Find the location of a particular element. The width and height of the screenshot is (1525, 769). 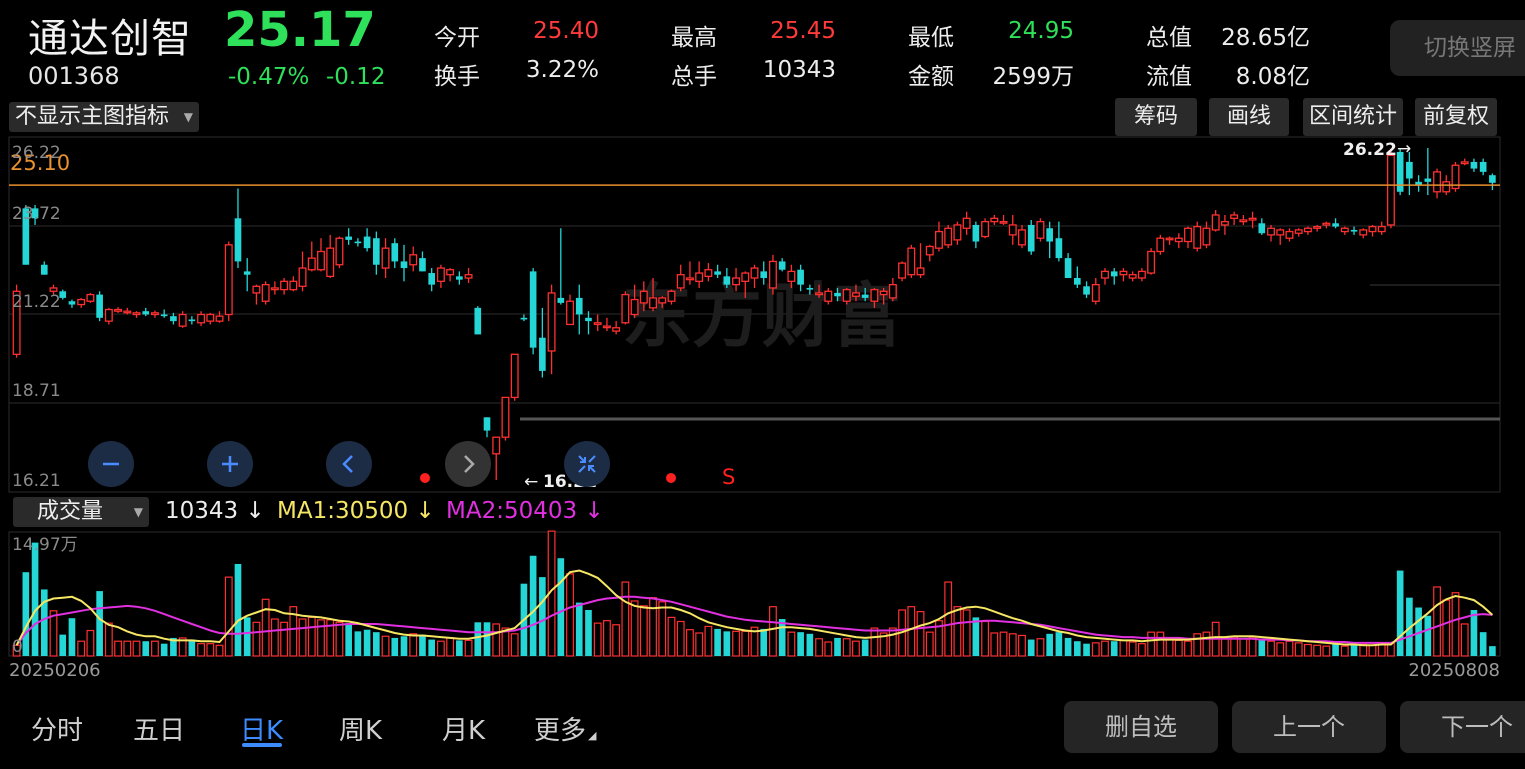

volume-ma2: MA2:50403 ↓ is located at coordinates (525, 511).